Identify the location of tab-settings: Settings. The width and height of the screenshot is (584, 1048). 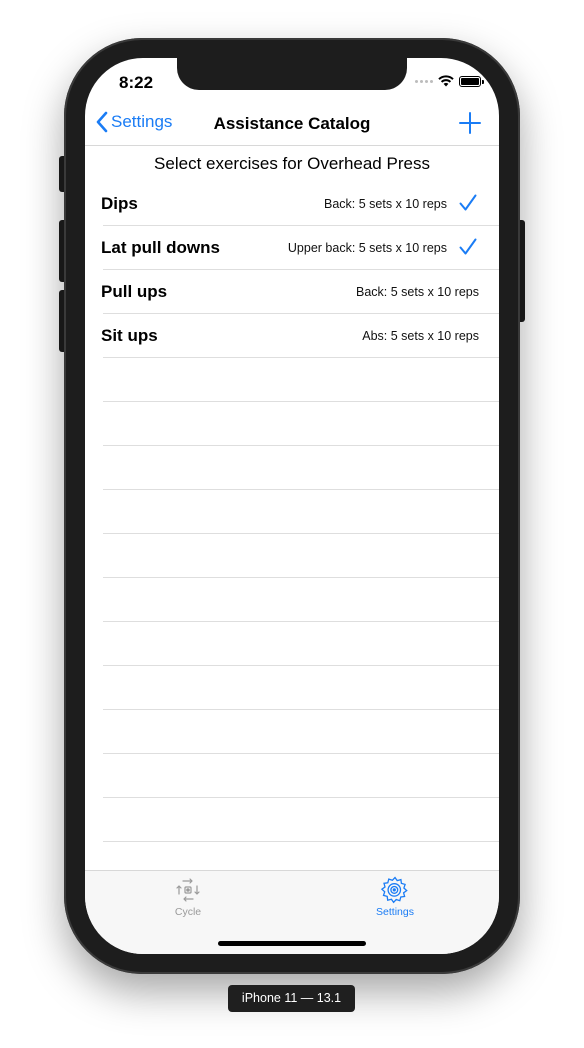
(395, 896).